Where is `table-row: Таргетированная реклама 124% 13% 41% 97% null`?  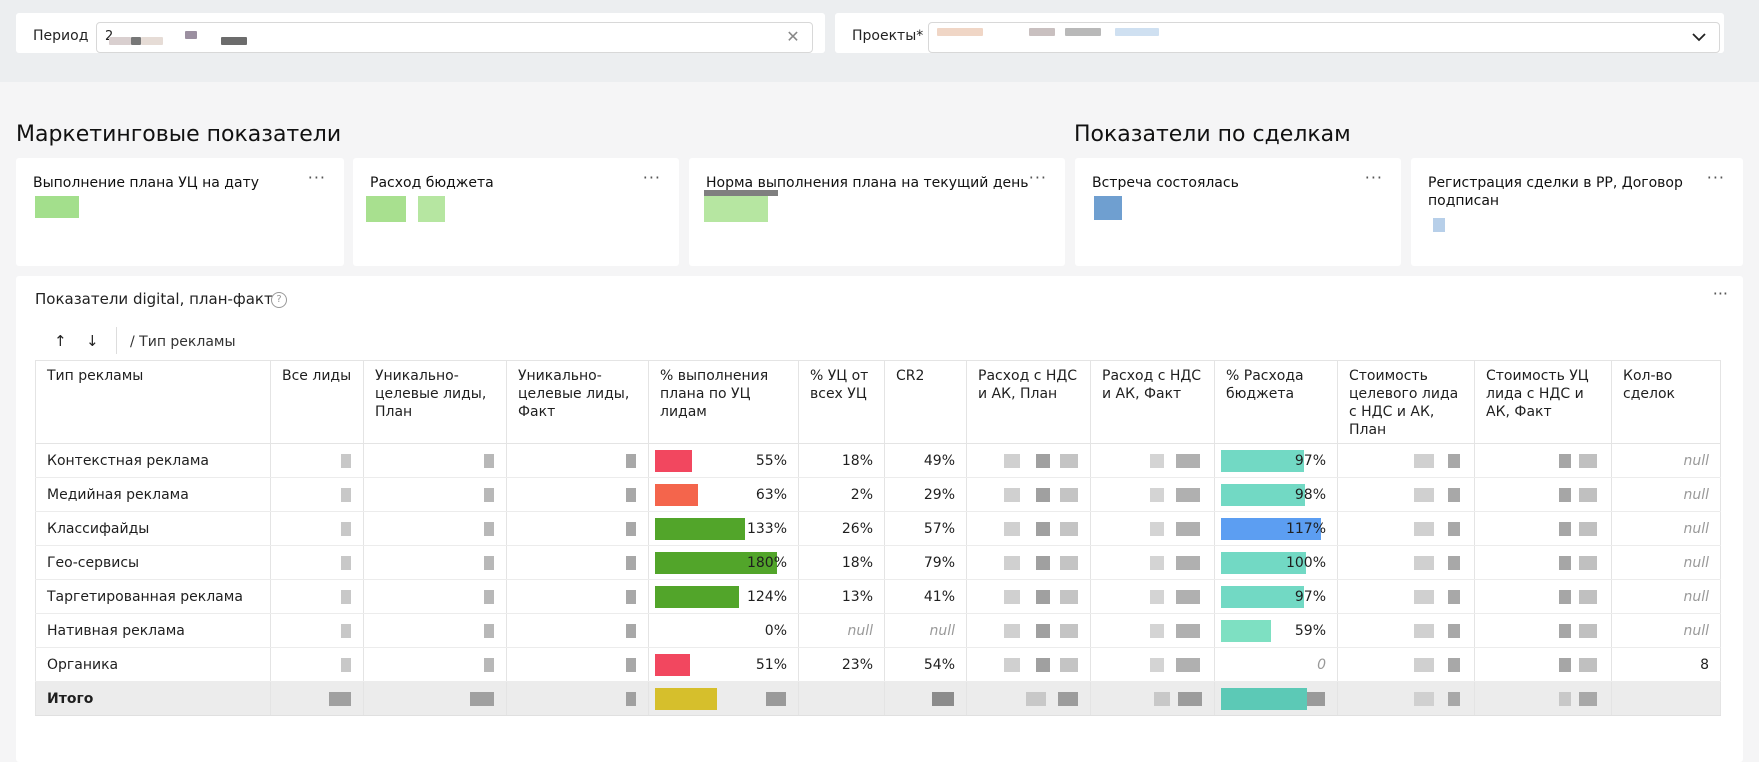 table-row: Таргетированная реклама 124% 13% 41% 97% null is located at coordinates (878, 596).